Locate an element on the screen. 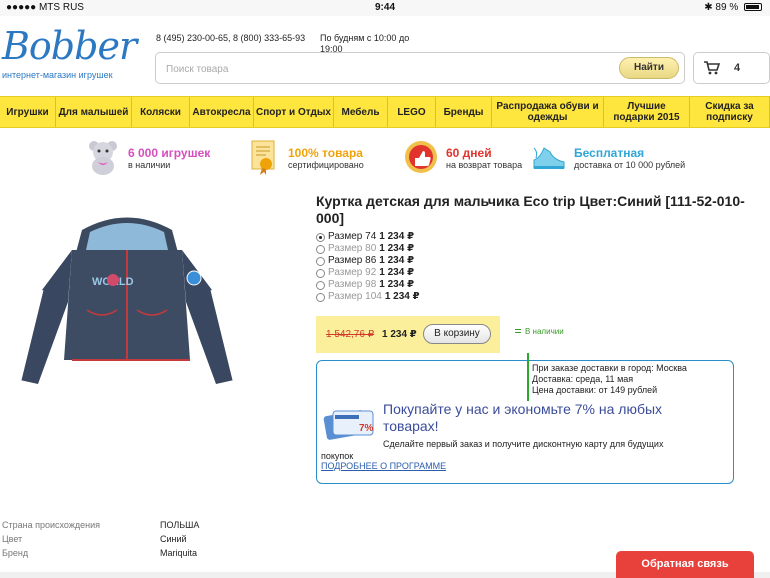 Image resolution: width=770 pixels, height=578 pixels. feedback-button: Обратная связь is located at coordinates (685, 564).